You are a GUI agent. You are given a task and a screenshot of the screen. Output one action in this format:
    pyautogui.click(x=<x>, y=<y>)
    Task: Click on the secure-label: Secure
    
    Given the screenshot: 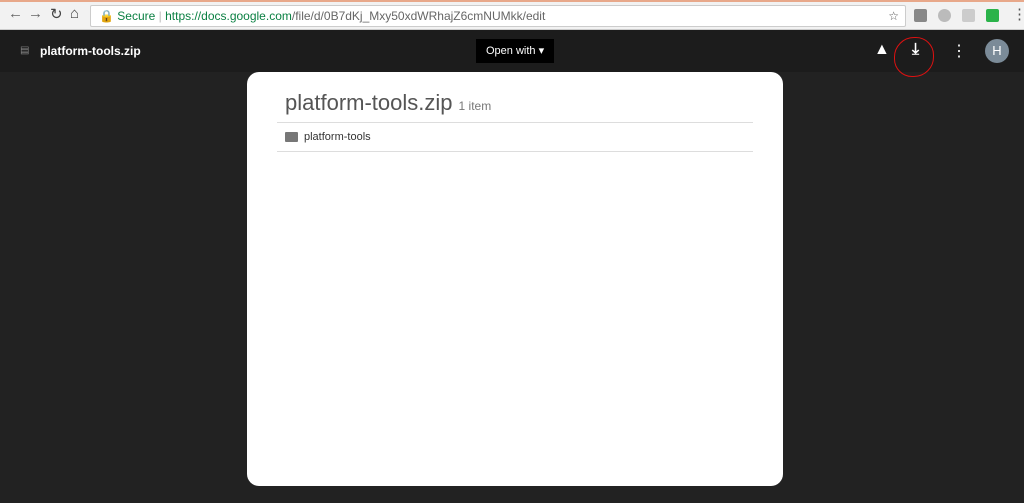 What is the action you would take?
    pyautogui.click(x=136, y=16)
    